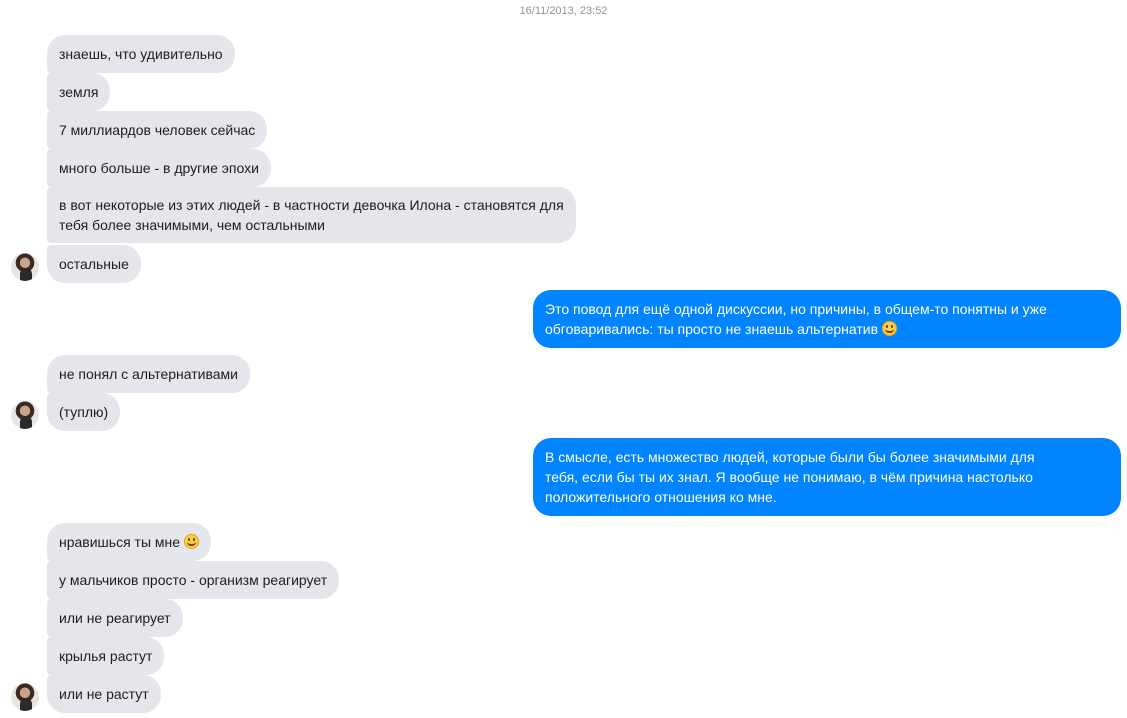 This screenshot has height=718, width=1127. Describe the element at coordinates (141, 54) in the screenshot. I see `incoming-message: знаешь, что удивительно` at that location.